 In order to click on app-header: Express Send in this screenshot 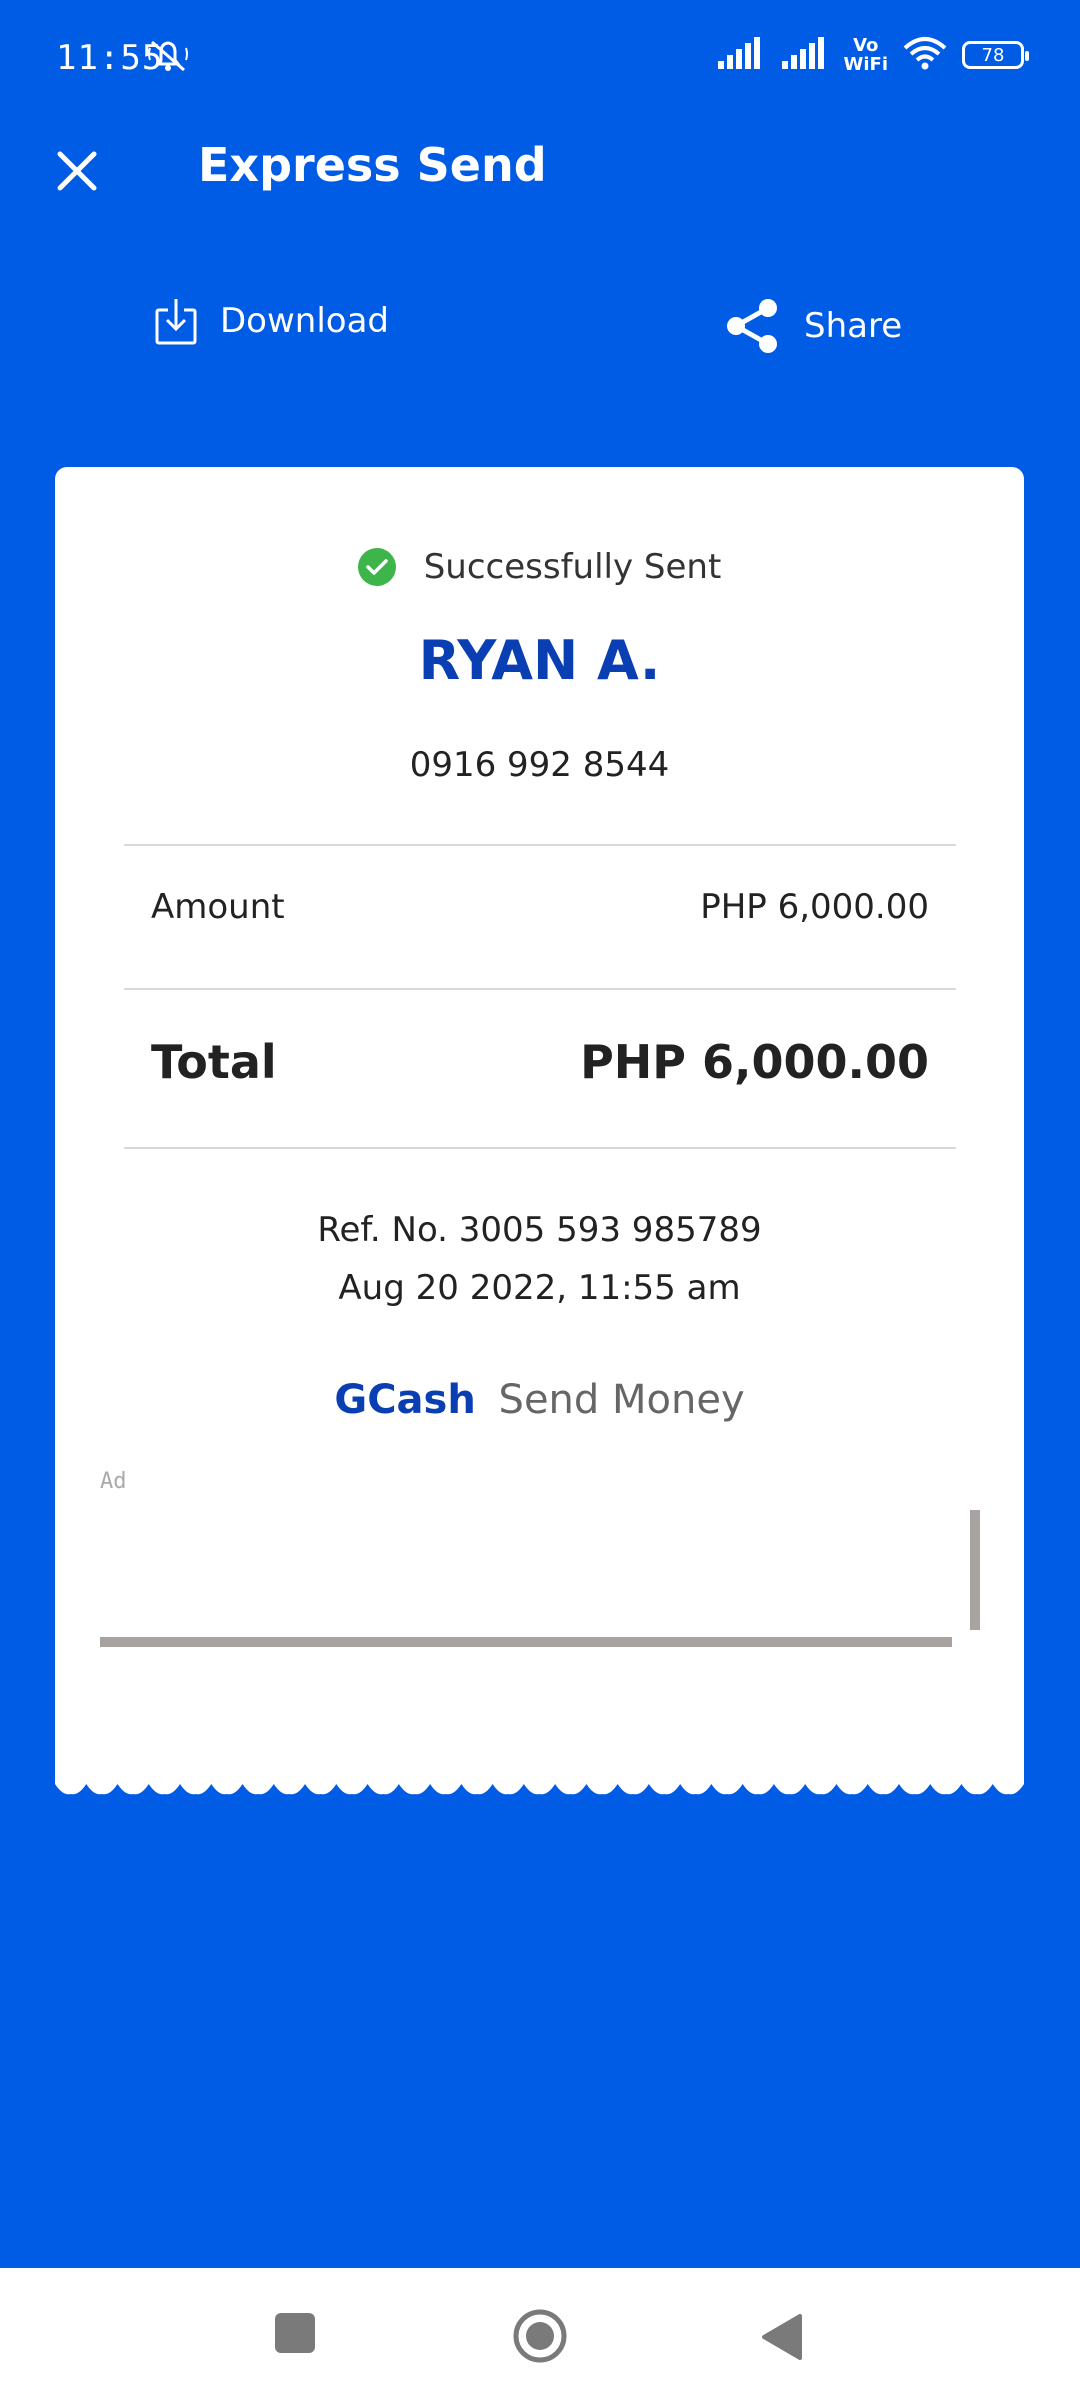, I will do `click(540, 170)`.